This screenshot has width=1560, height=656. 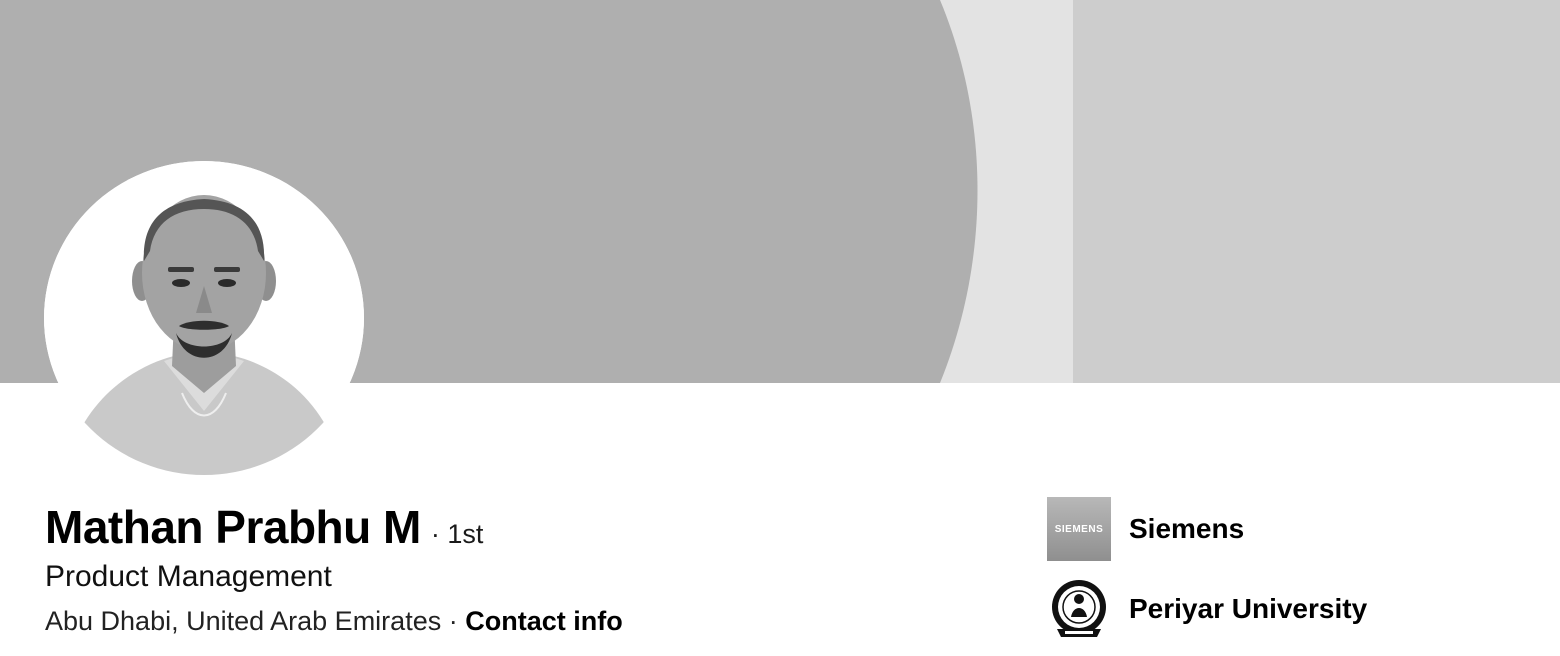 I want to click on profile-name: Mathan Prabhu M, so click(x=233, y=527).